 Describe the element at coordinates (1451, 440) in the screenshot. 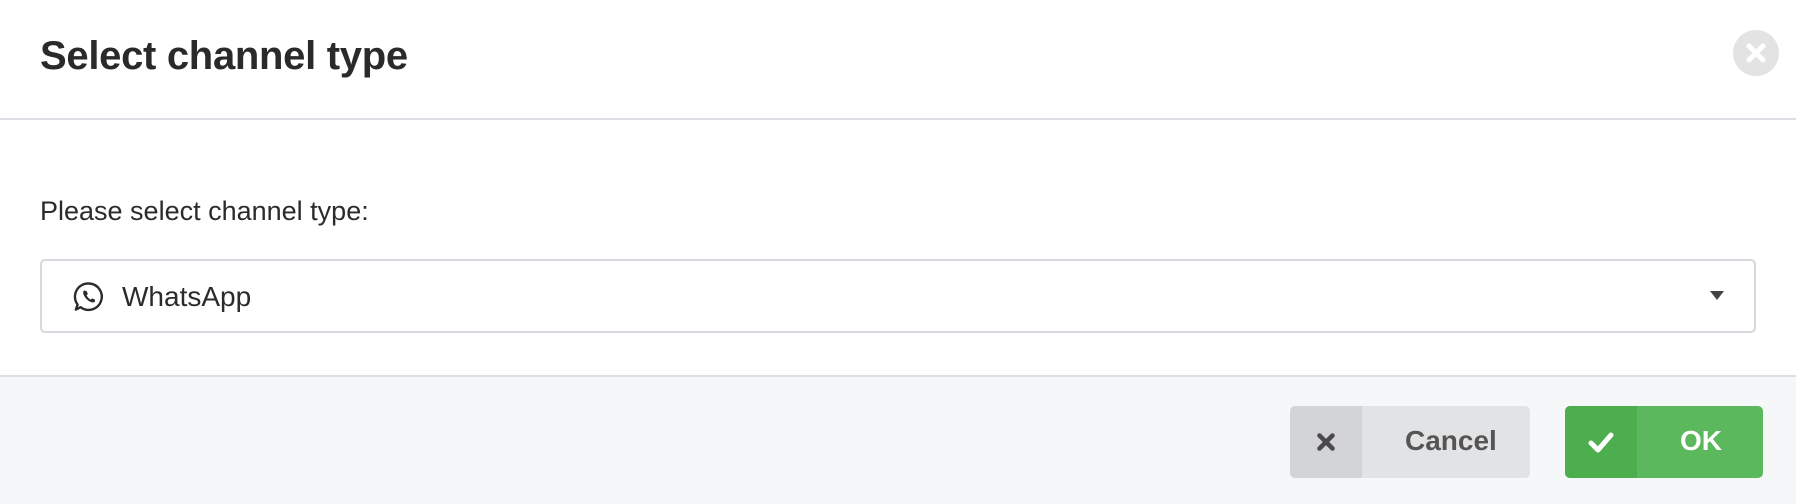

I see `cancel-button-label: Cancel` at that location.